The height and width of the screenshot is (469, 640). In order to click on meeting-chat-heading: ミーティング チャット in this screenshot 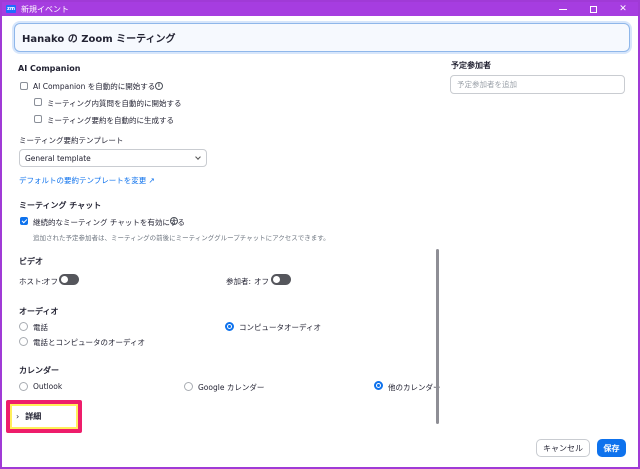, I will do `click(60, 205)`.